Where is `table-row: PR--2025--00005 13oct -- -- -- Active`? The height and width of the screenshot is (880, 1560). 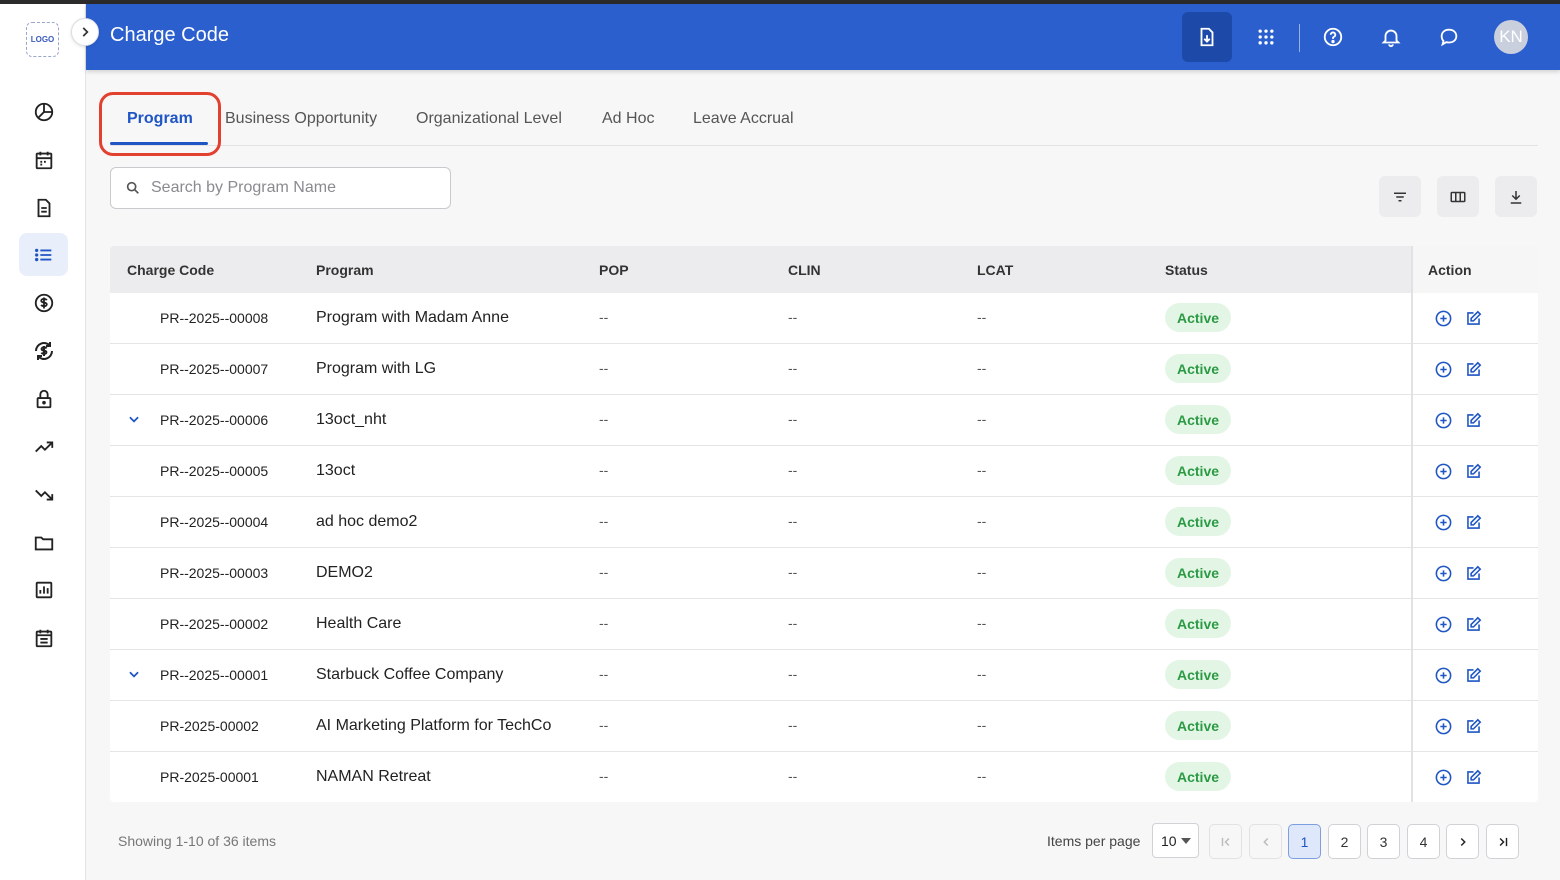
table-row: PR--2025--00005 13oct -- -- -- Active is located at coordinates (824, 471).